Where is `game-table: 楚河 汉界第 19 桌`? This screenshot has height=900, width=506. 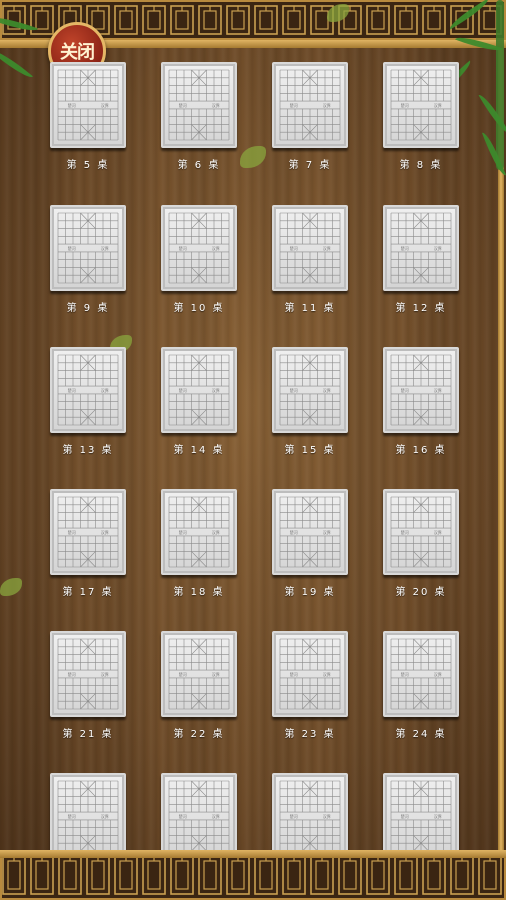
game-table: 楚河 汉界第 19 桌 is located at coordinates (310, 543).